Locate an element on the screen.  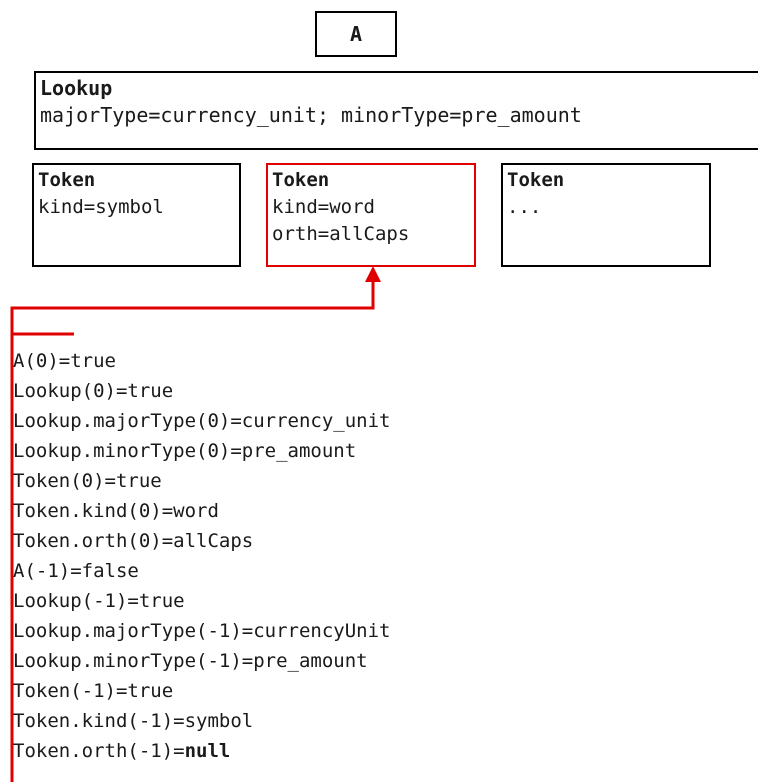
feature-value: false is located at coordinates (110, 571).